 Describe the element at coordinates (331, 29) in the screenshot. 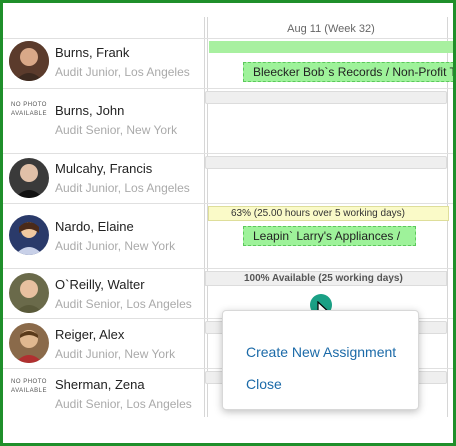

I see `week-header: Aug 11 (Week 32)` at that location.